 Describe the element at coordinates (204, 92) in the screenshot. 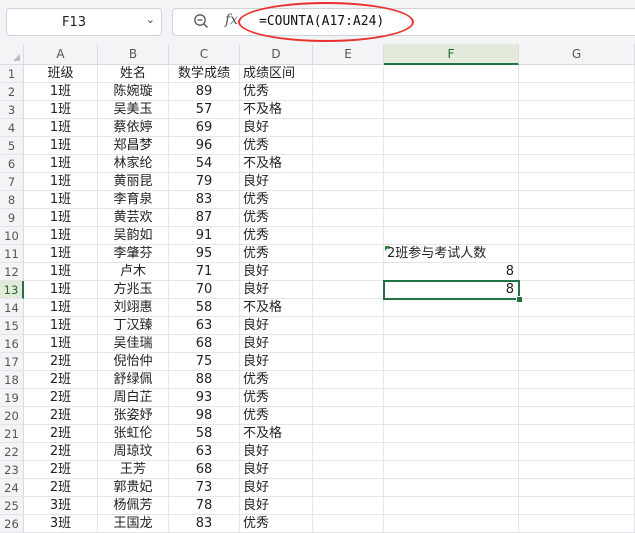

I see `data-cell: 89` at that location.